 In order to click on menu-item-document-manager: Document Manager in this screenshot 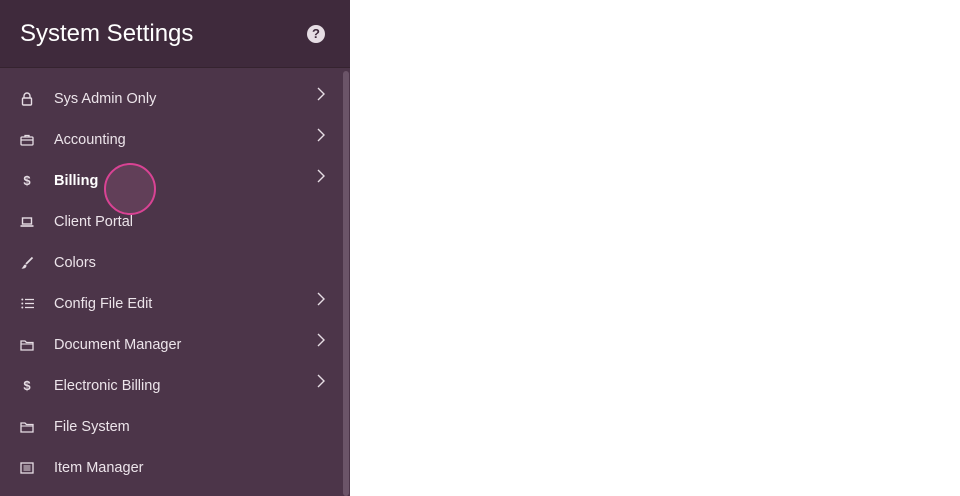, I will do `click(170, 344)`.